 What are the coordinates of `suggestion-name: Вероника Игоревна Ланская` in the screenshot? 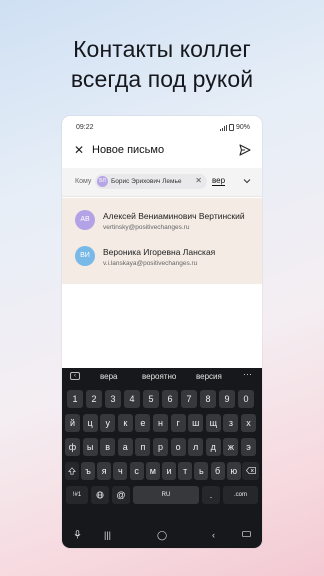 It's located at (159, 252).